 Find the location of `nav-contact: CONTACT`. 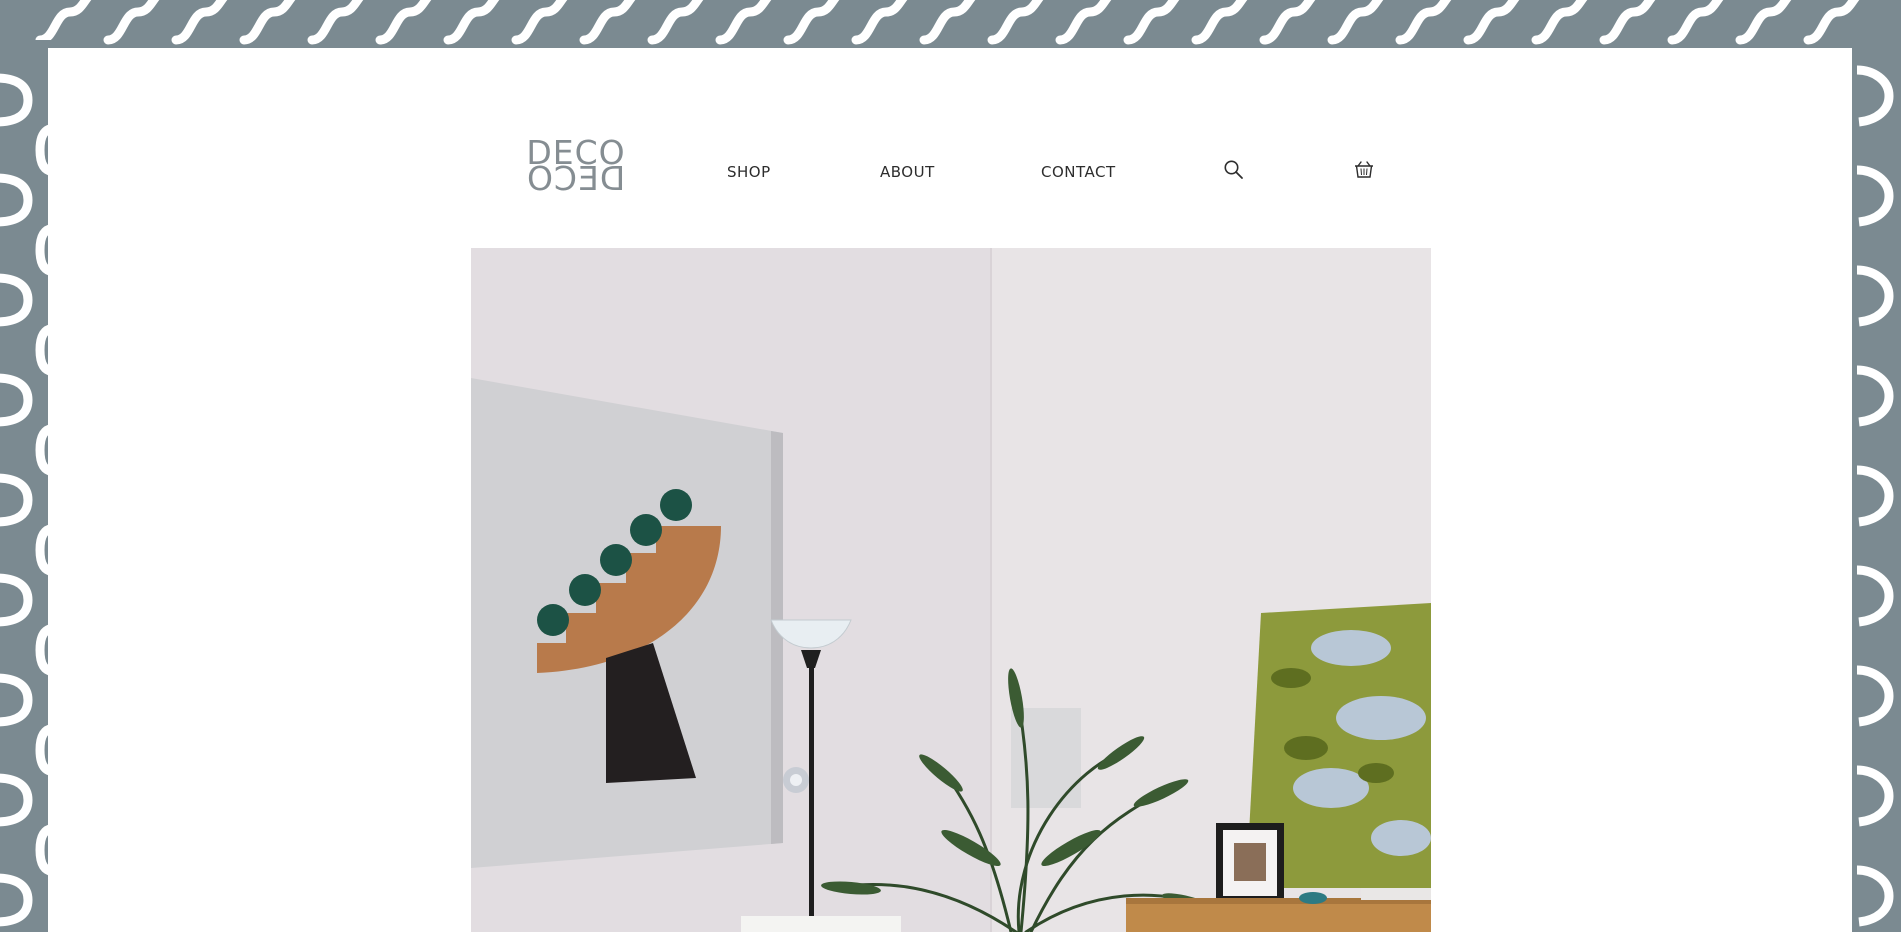

nav-contact: CONTACT is located at coordinates (1078, 172).